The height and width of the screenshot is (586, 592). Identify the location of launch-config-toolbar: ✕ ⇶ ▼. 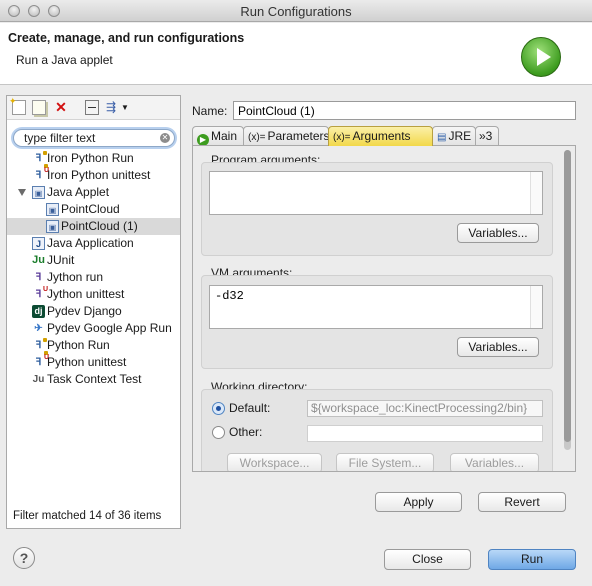
(93, 107).